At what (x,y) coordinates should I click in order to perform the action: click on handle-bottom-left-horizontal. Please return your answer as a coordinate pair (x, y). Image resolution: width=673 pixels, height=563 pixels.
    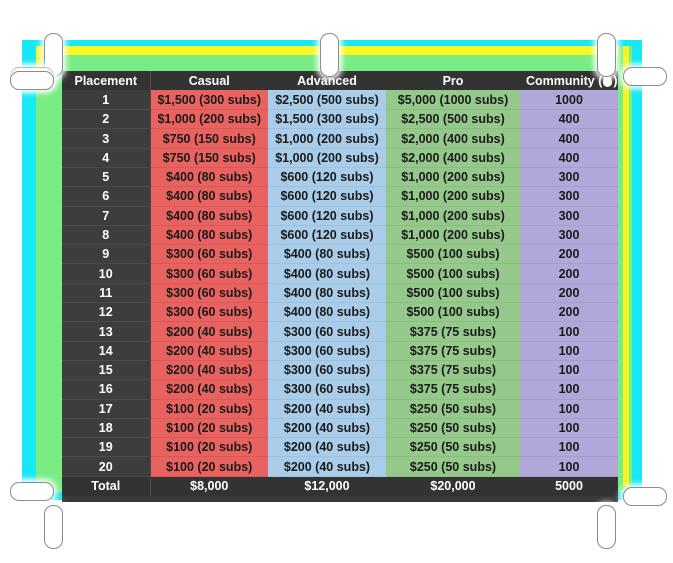
    Looking at the image, I should click on (32, 491).